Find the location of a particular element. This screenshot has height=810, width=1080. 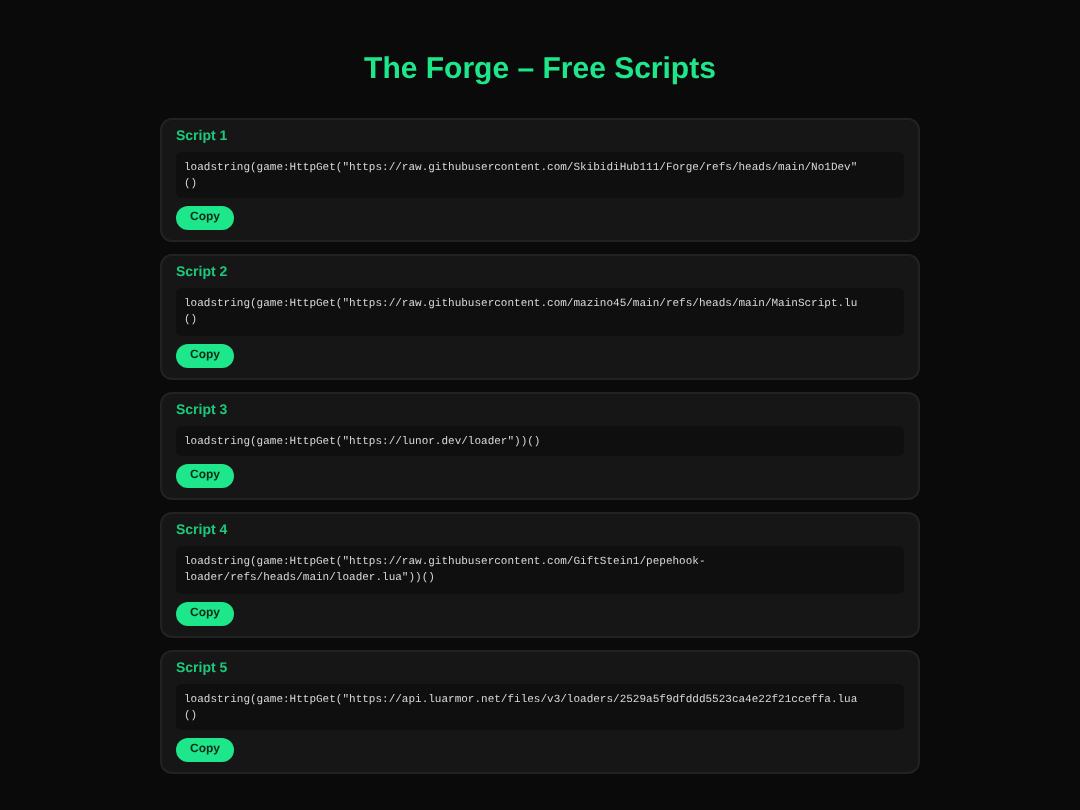

page-title: The Forge – Free Scripts is located at coordinates (540, 69).